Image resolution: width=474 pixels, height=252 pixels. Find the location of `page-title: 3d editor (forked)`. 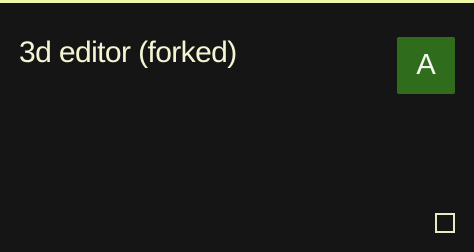

page-title: 3d editor (forked) is located at coordinates (128, 52).